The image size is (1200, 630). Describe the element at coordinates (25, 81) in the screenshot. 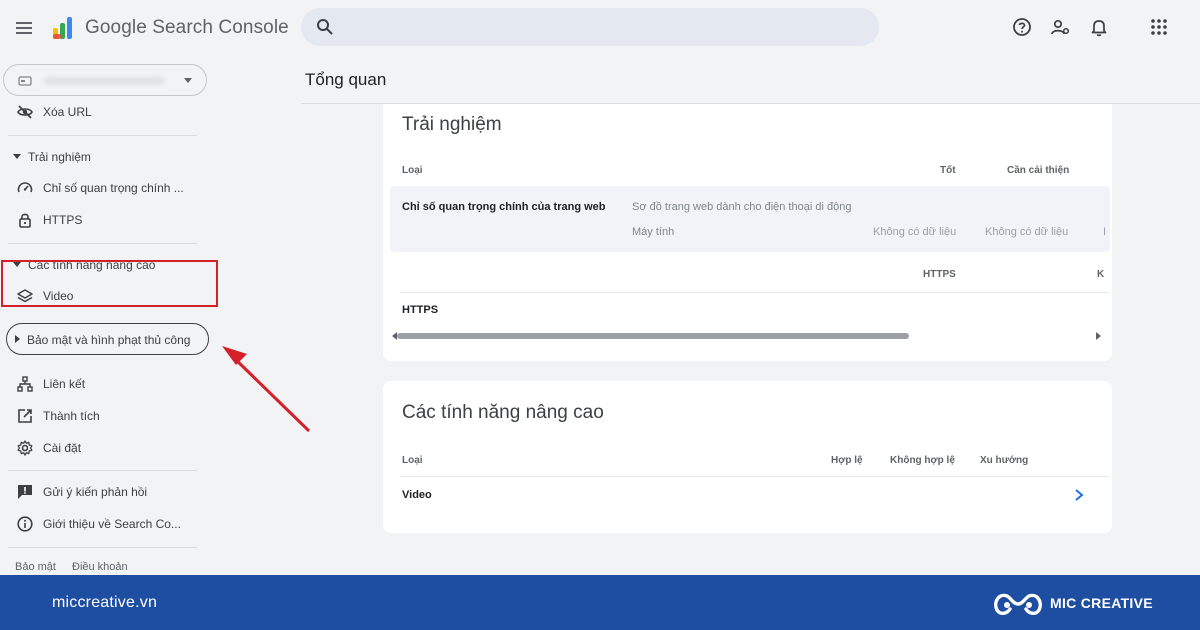

I see `property-icon` at that location.